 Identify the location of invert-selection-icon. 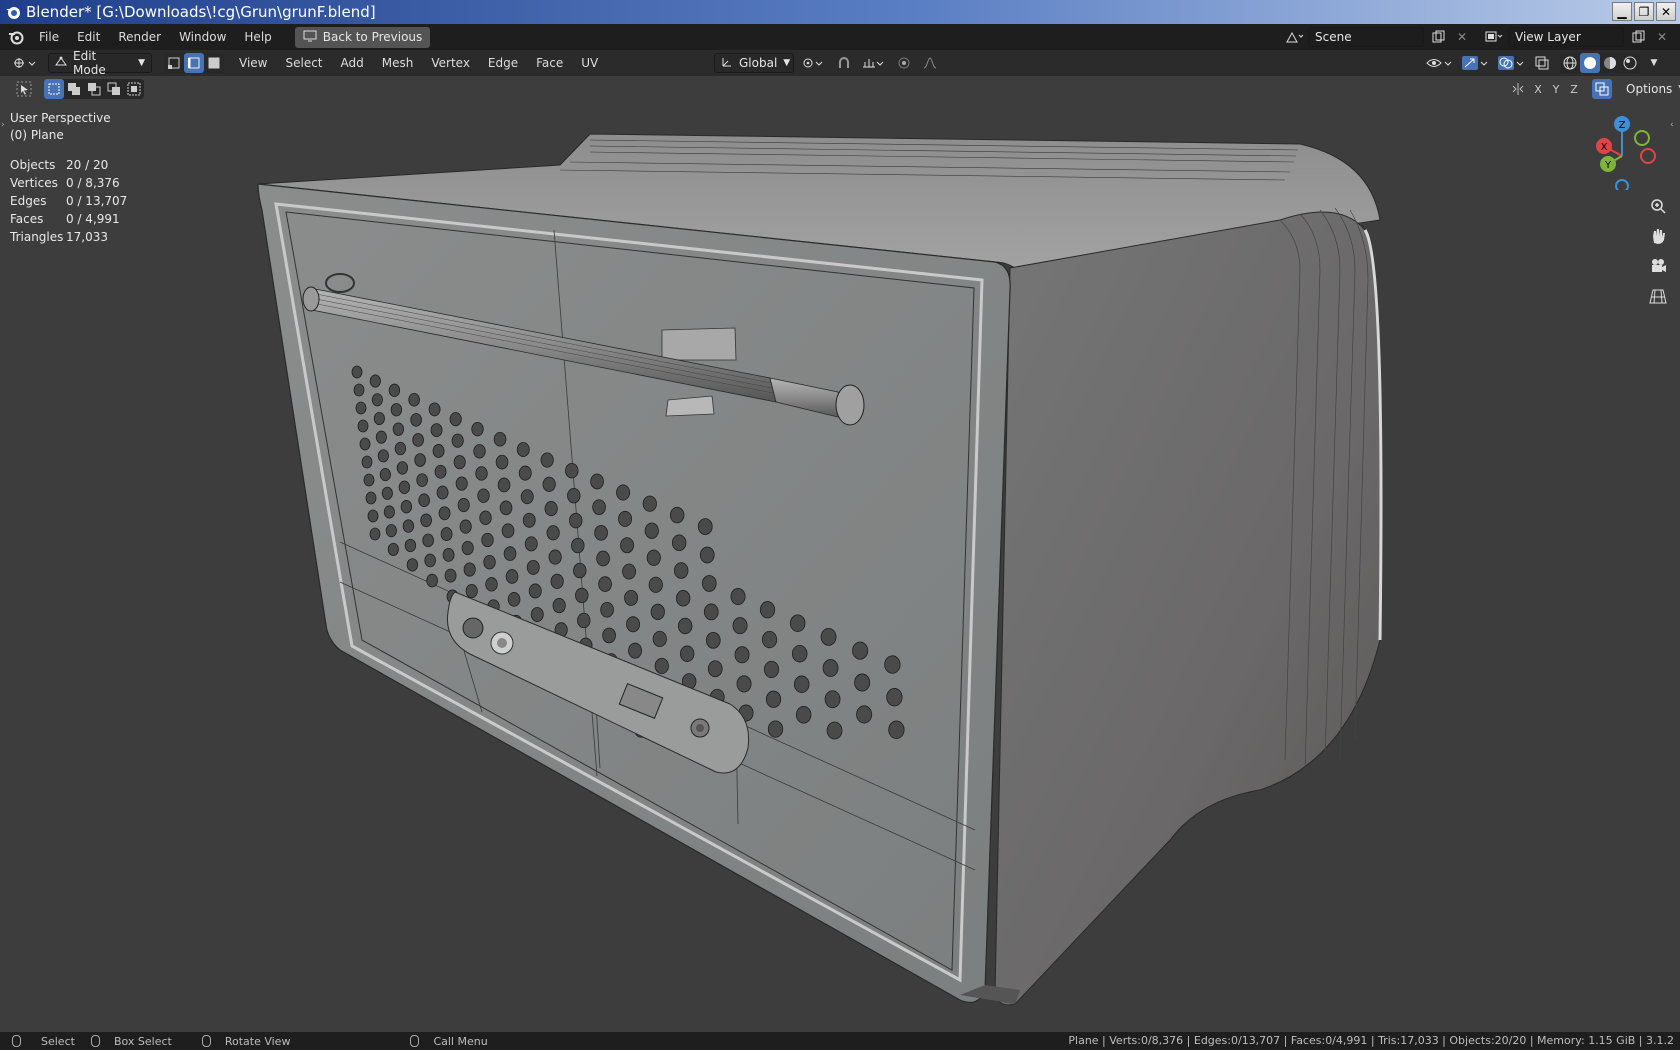
(114, 89).